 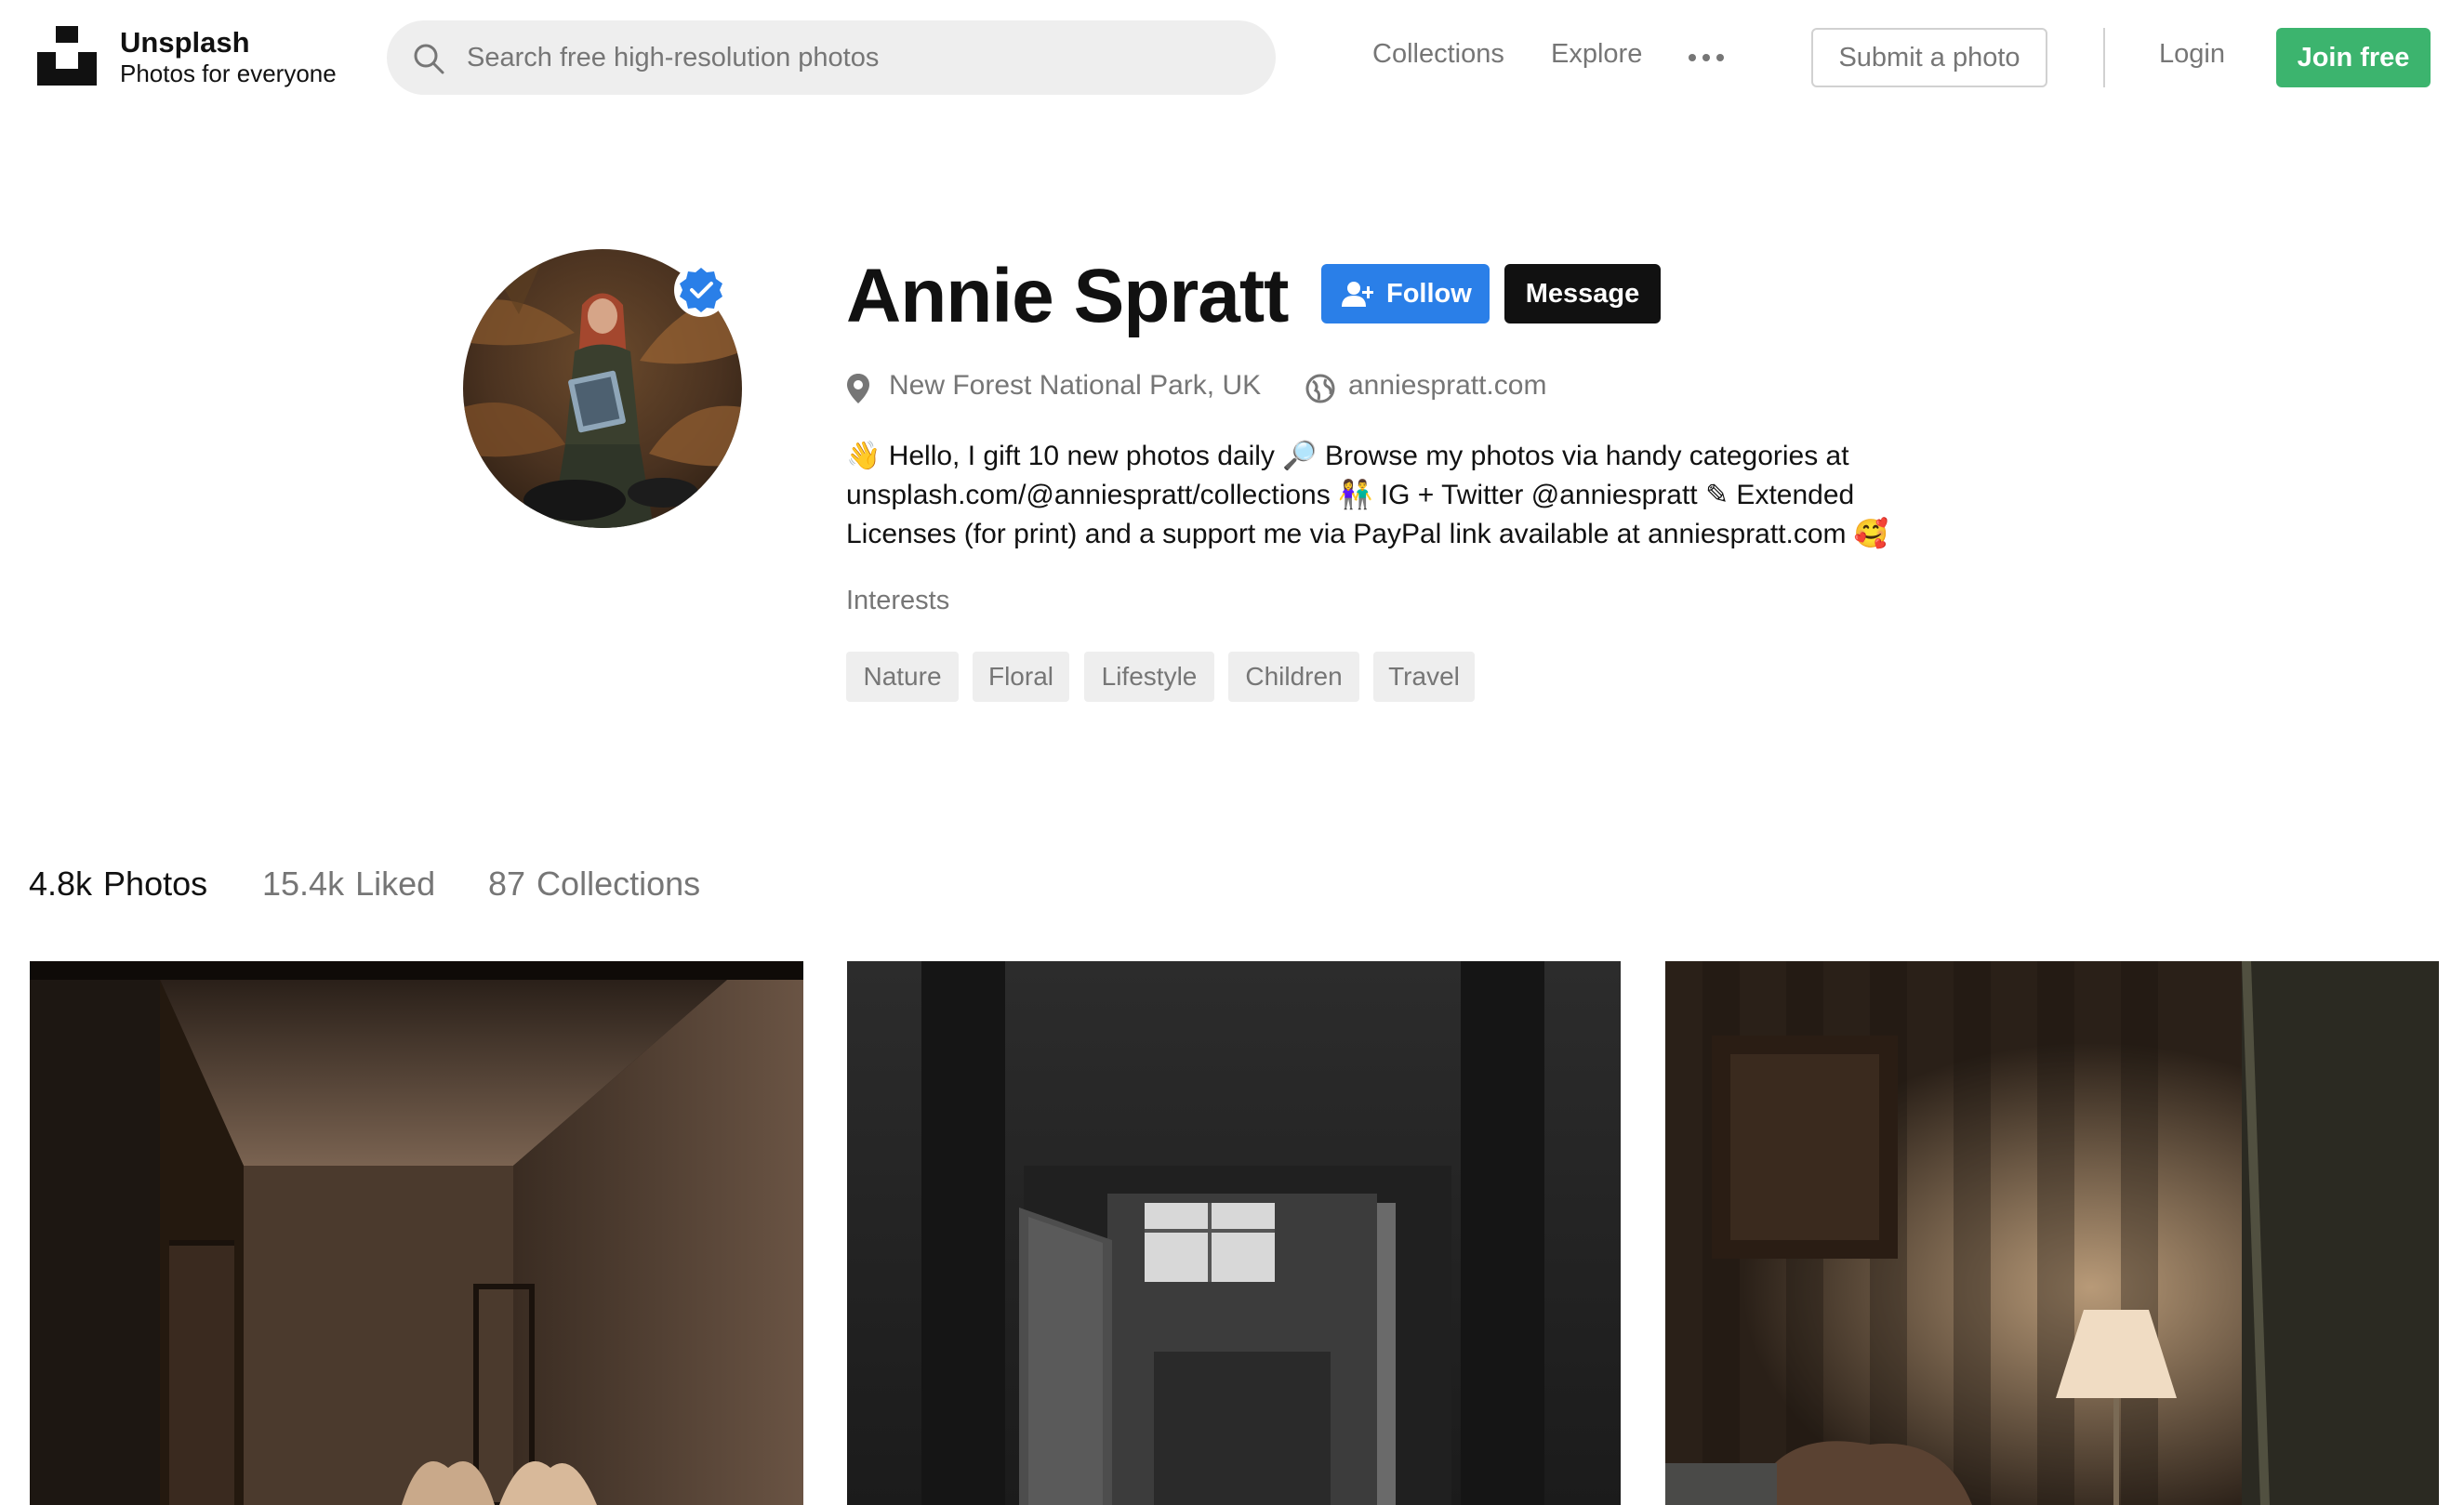 I want to click on profile-website-link: anniespratt.com, so click(x=1447, y=386).